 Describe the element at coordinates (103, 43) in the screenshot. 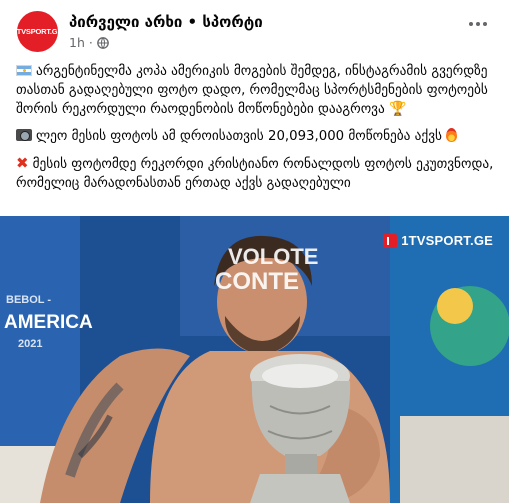

I see `globe-icon` at that location.